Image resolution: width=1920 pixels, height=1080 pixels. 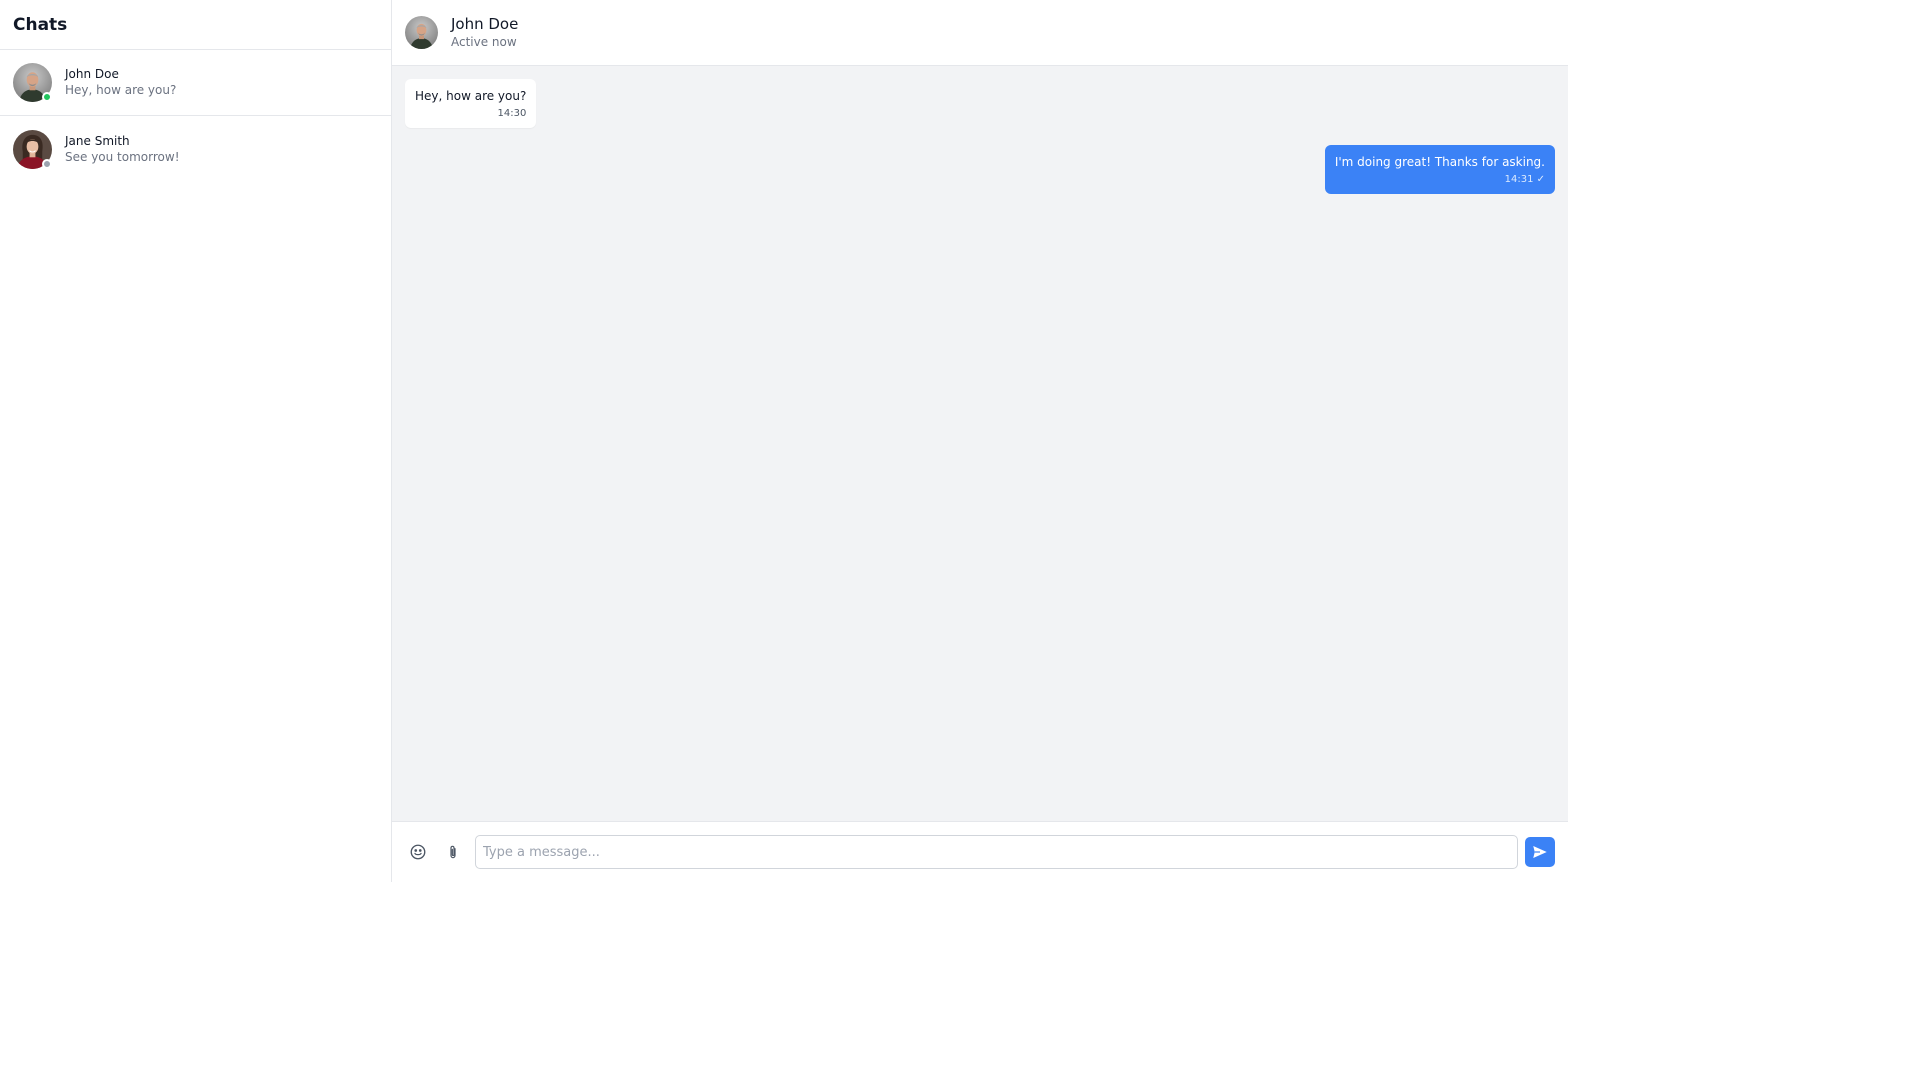 I want to click on chat-preview: Hey, how are you?, so click(x=121, y=90).